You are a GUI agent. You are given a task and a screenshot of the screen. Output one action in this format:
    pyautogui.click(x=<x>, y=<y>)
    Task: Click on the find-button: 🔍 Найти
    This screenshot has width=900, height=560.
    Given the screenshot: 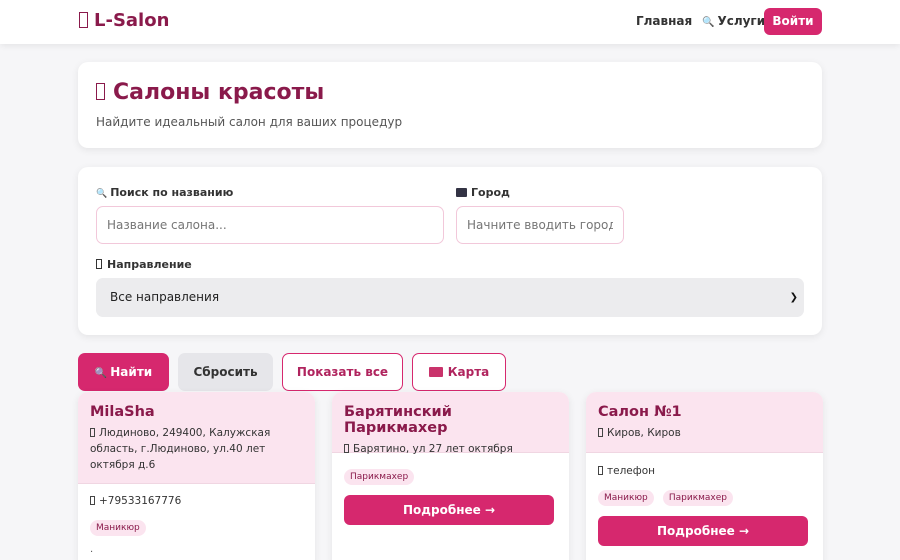 What is the action you would take?
    pyautogui.click(x=123, y=372)
    